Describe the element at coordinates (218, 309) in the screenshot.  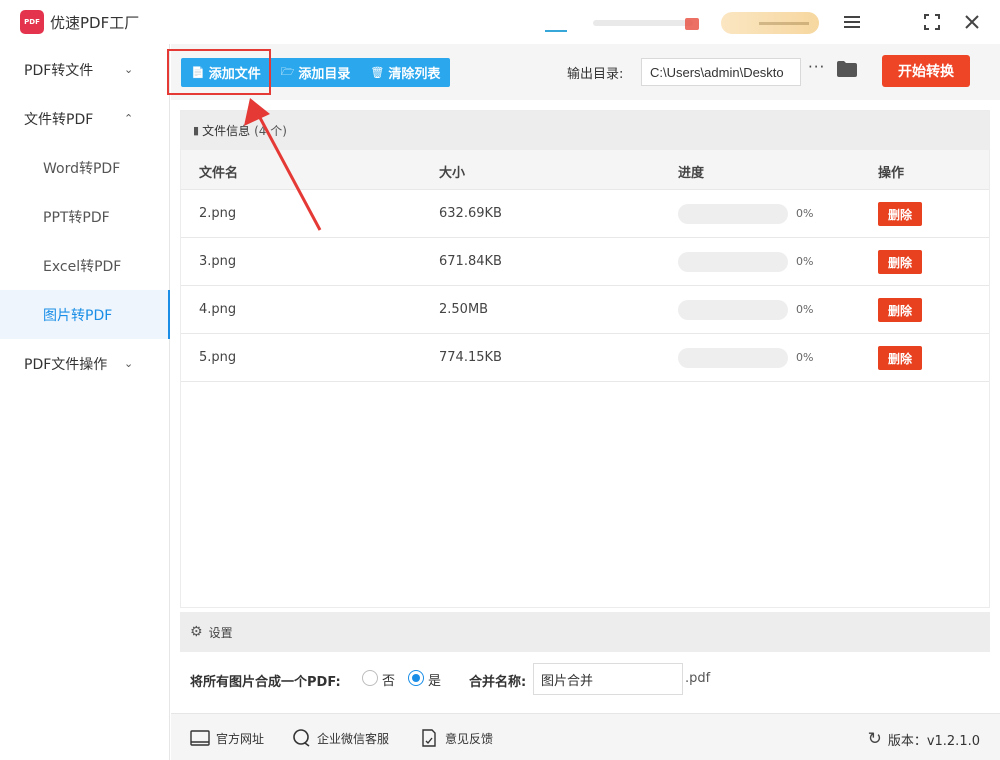
I see `file-name: 4.png` at that location.